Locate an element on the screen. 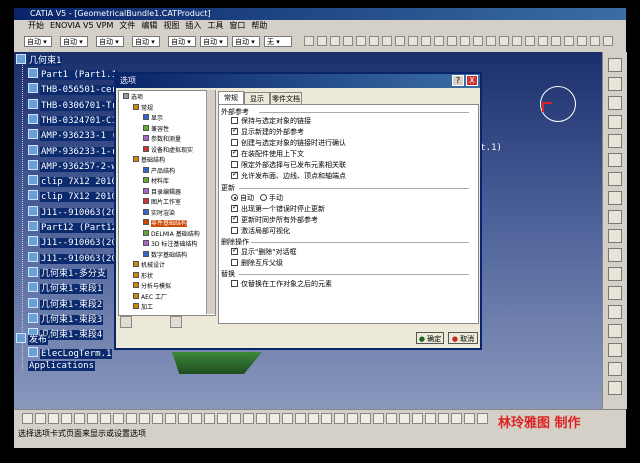 The height and width of the screenshot is (463, 640). options-tree-item: 零件基础结构 is located at coordinates (165, 223).